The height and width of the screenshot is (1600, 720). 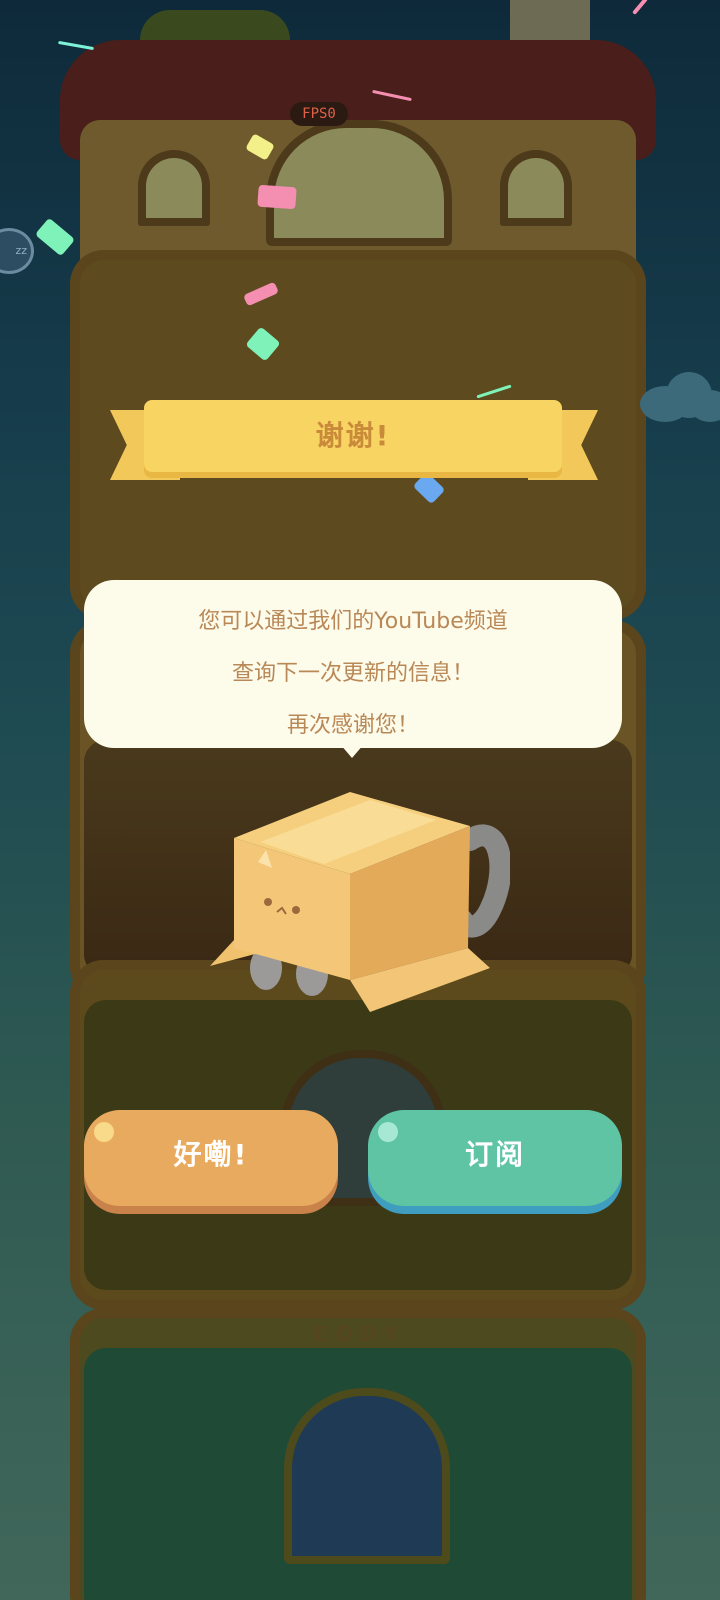 What do you see at coordinates (353, 621) in the screenshot?
I see `message-line: 您可以通过我们的YouTube频道` at bounding box center [353, 621].